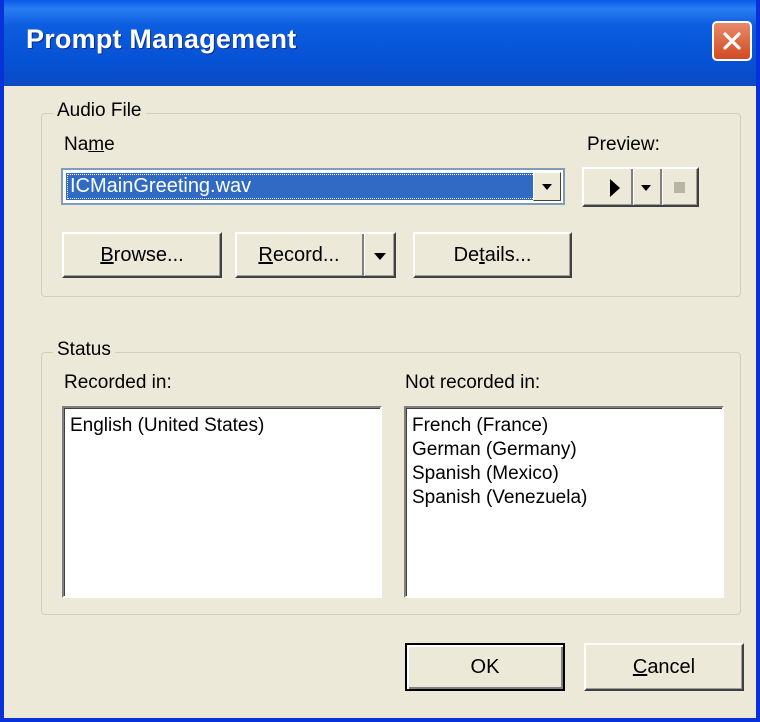 The width and height of the screenshot is (760, 722). What do you see at coordinates (118, 382) in the screenshot?
I see `recorded-in-label: Recorded in:` at bounding box center [118, 382].